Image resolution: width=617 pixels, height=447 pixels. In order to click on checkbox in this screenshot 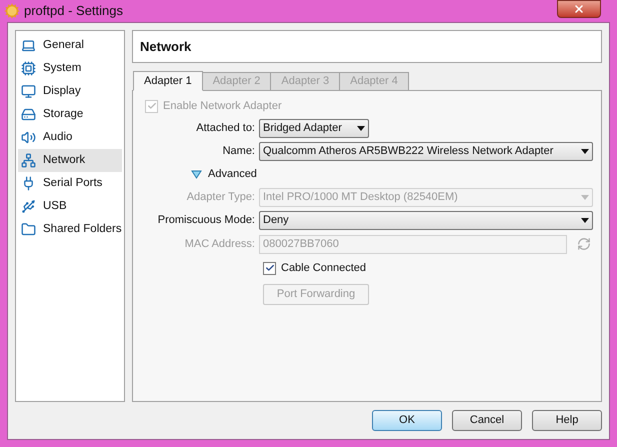, I will do `click(269, 268)`.